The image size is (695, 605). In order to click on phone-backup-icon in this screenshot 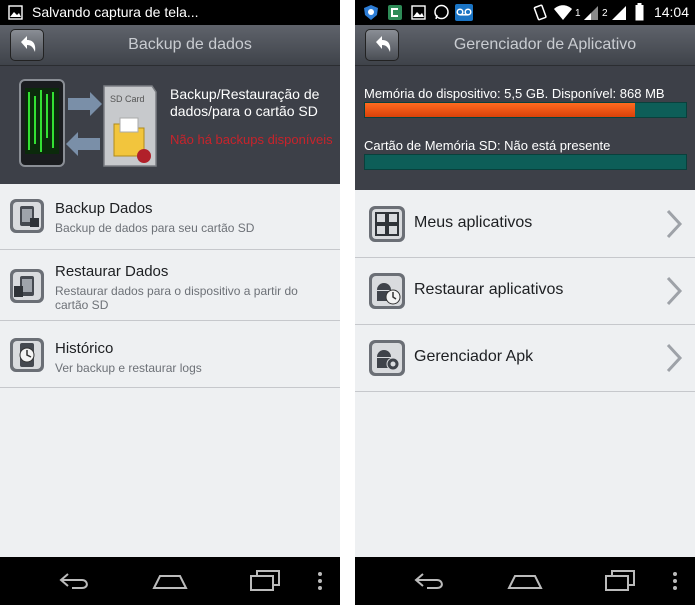, I will do `click(27, 216)`.